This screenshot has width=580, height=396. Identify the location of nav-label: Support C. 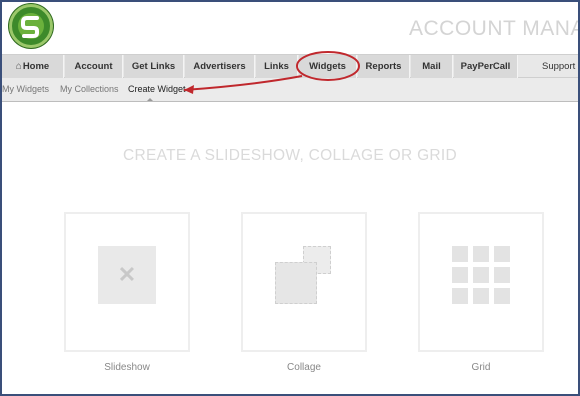
(560, 66).